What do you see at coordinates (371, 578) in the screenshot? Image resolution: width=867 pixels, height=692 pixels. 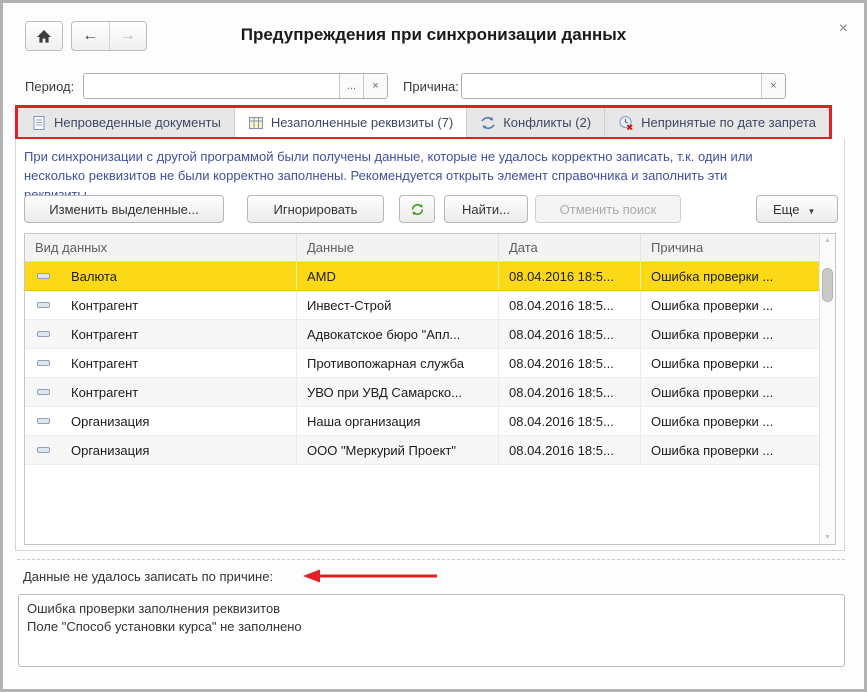 I see `red-annotation-arrow-icon` at bounding box center [371, 578].